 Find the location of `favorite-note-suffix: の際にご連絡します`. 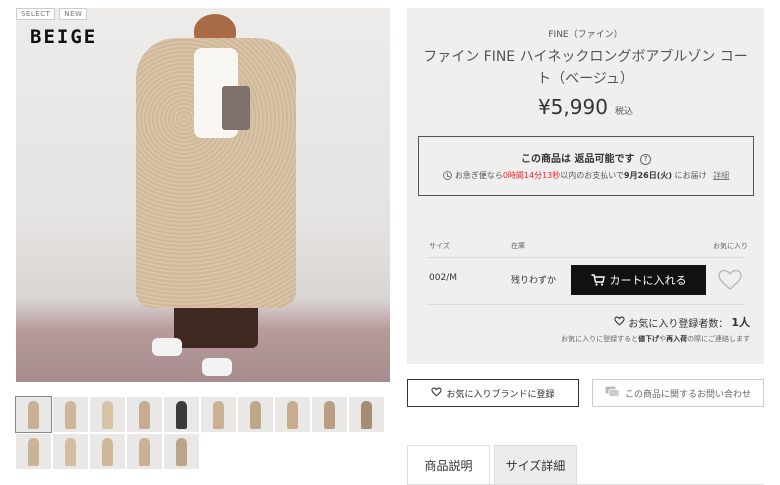

favorite-note-suffix: の際にご連絡します is located at coordinates (718, 339).